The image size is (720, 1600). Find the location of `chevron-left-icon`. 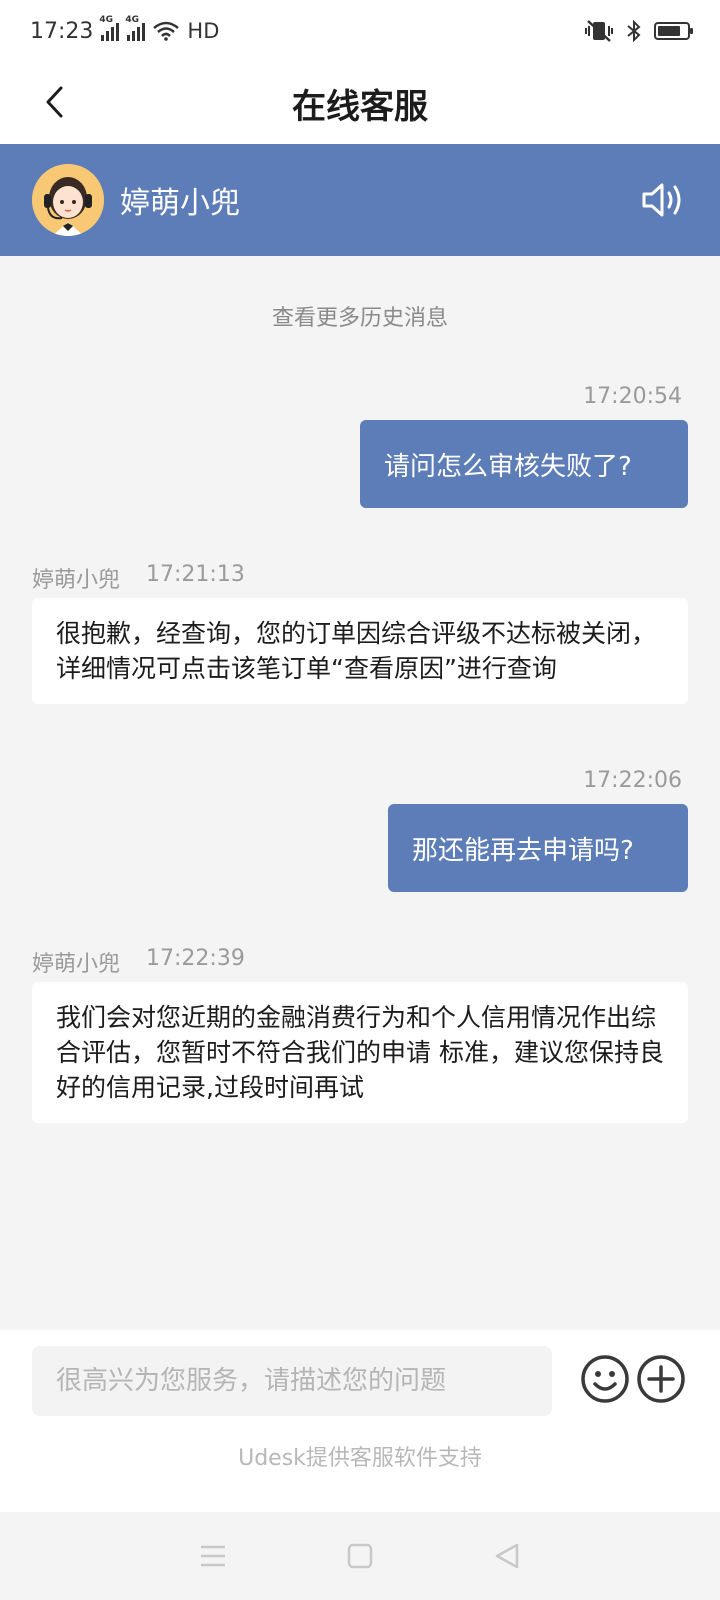

chevron-left-icon is located at coordinates (54, 102).